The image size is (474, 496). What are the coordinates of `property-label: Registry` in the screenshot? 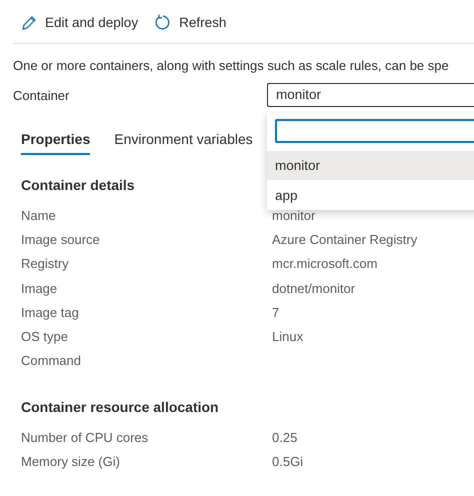 It's located at (45, 264).